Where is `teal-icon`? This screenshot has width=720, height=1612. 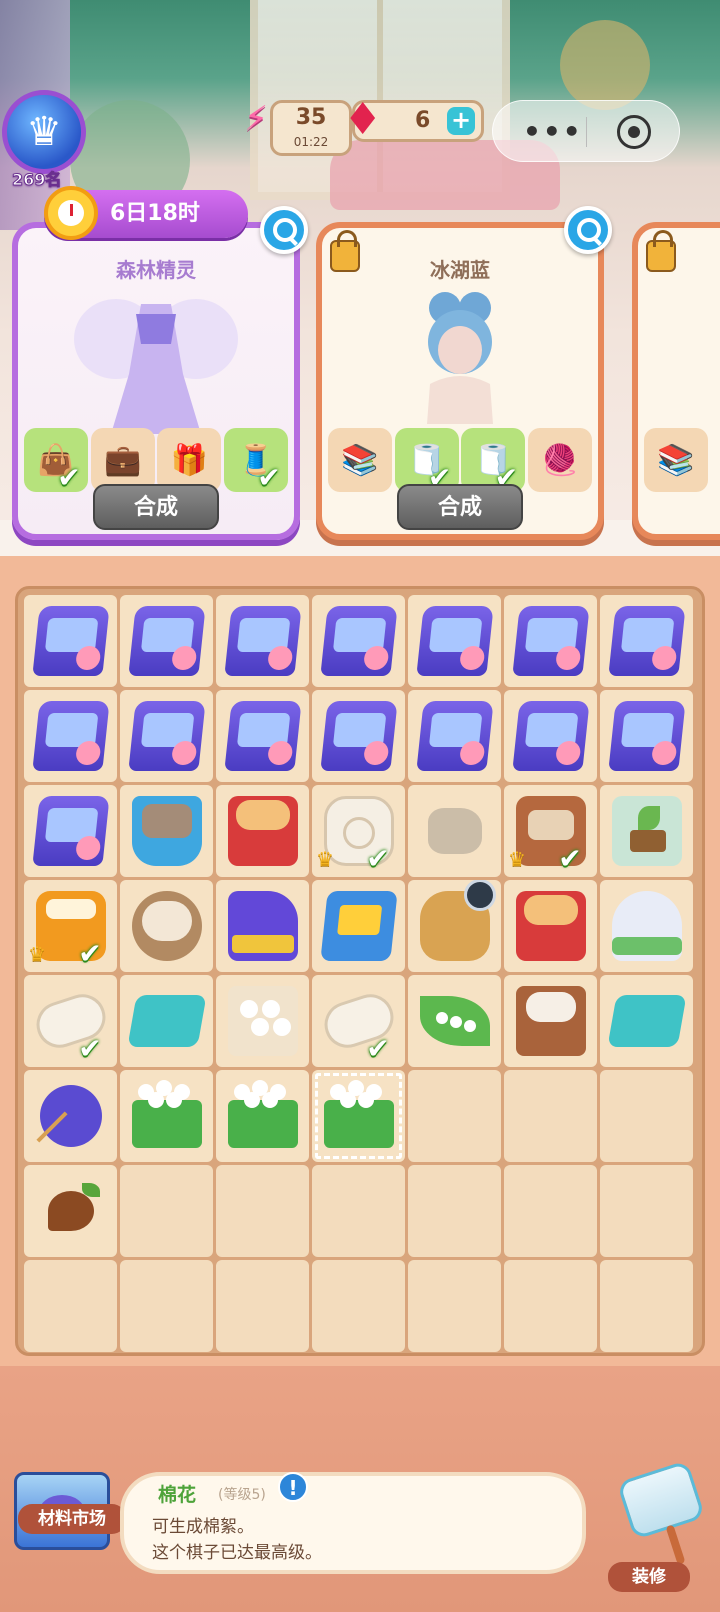 teal-icon is located at coordinates (646, 1021).